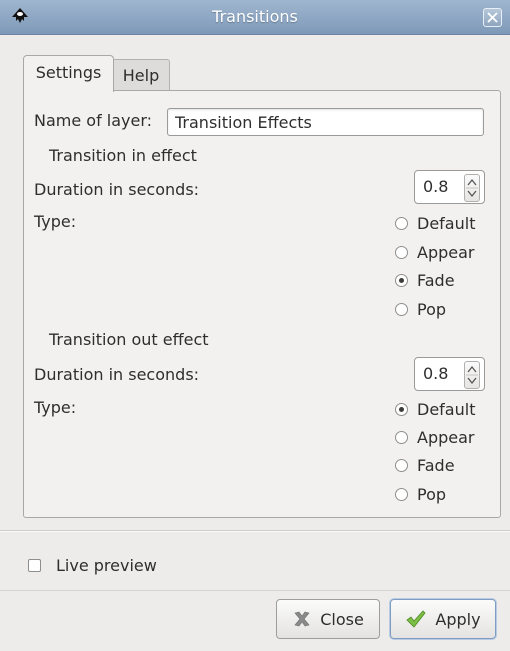  Describe the element at coordinates (342, 619) in the screenshot. I see `close-button-label: Close` at that location.